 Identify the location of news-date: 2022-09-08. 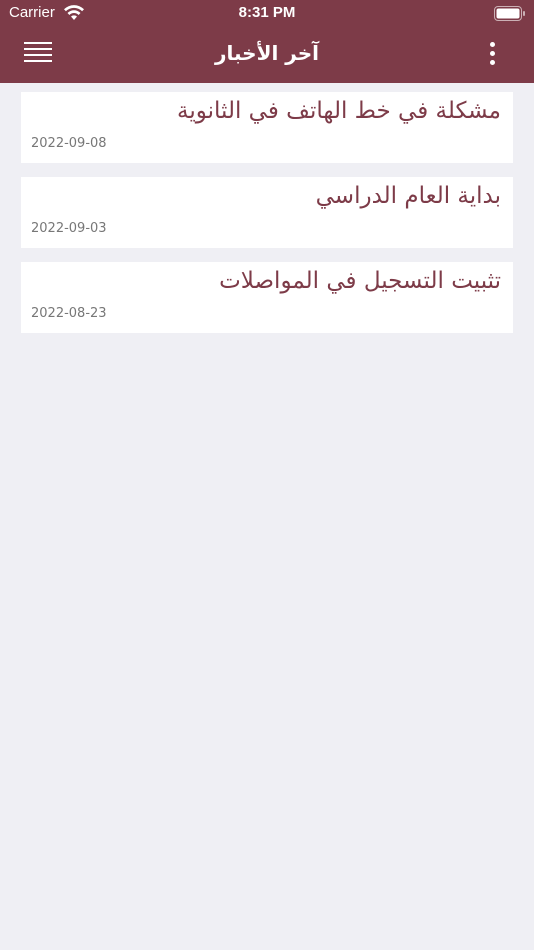
(69, 143).